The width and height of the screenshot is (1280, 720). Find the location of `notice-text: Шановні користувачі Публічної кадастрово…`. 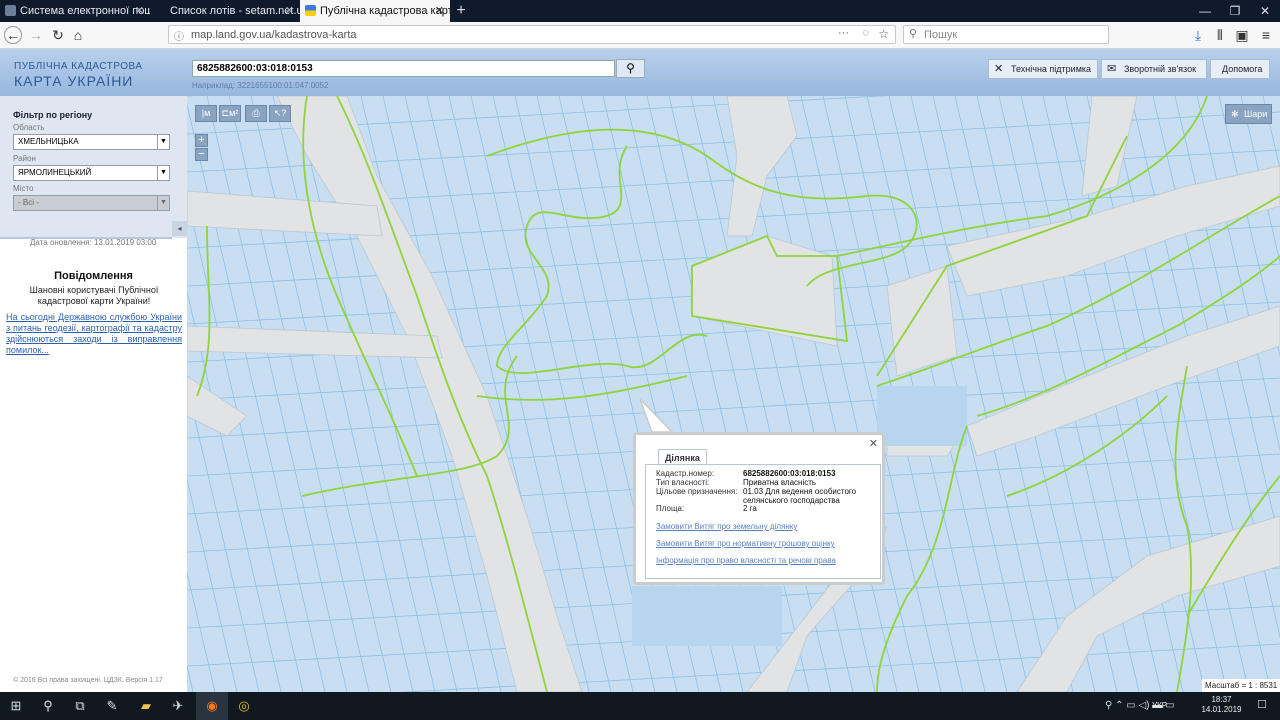

notice-text: Шановні користувачі Публічної кадастрово… is located at coordinates (94, 295).